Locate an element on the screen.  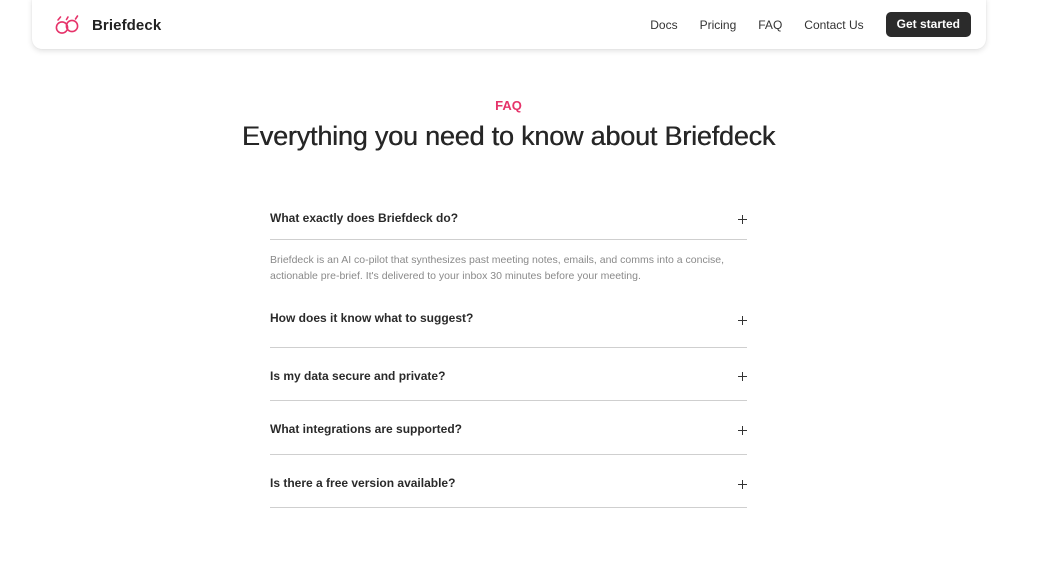
faq-item: Is there a free version available? is located at coordinates (508, 481).